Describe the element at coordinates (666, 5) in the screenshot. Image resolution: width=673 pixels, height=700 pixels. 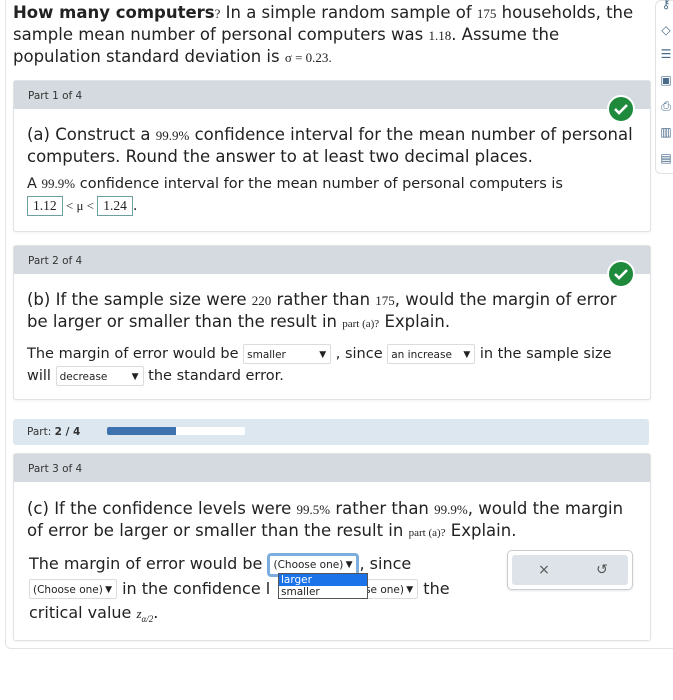
I see `key-icon: ⚷` at that location.